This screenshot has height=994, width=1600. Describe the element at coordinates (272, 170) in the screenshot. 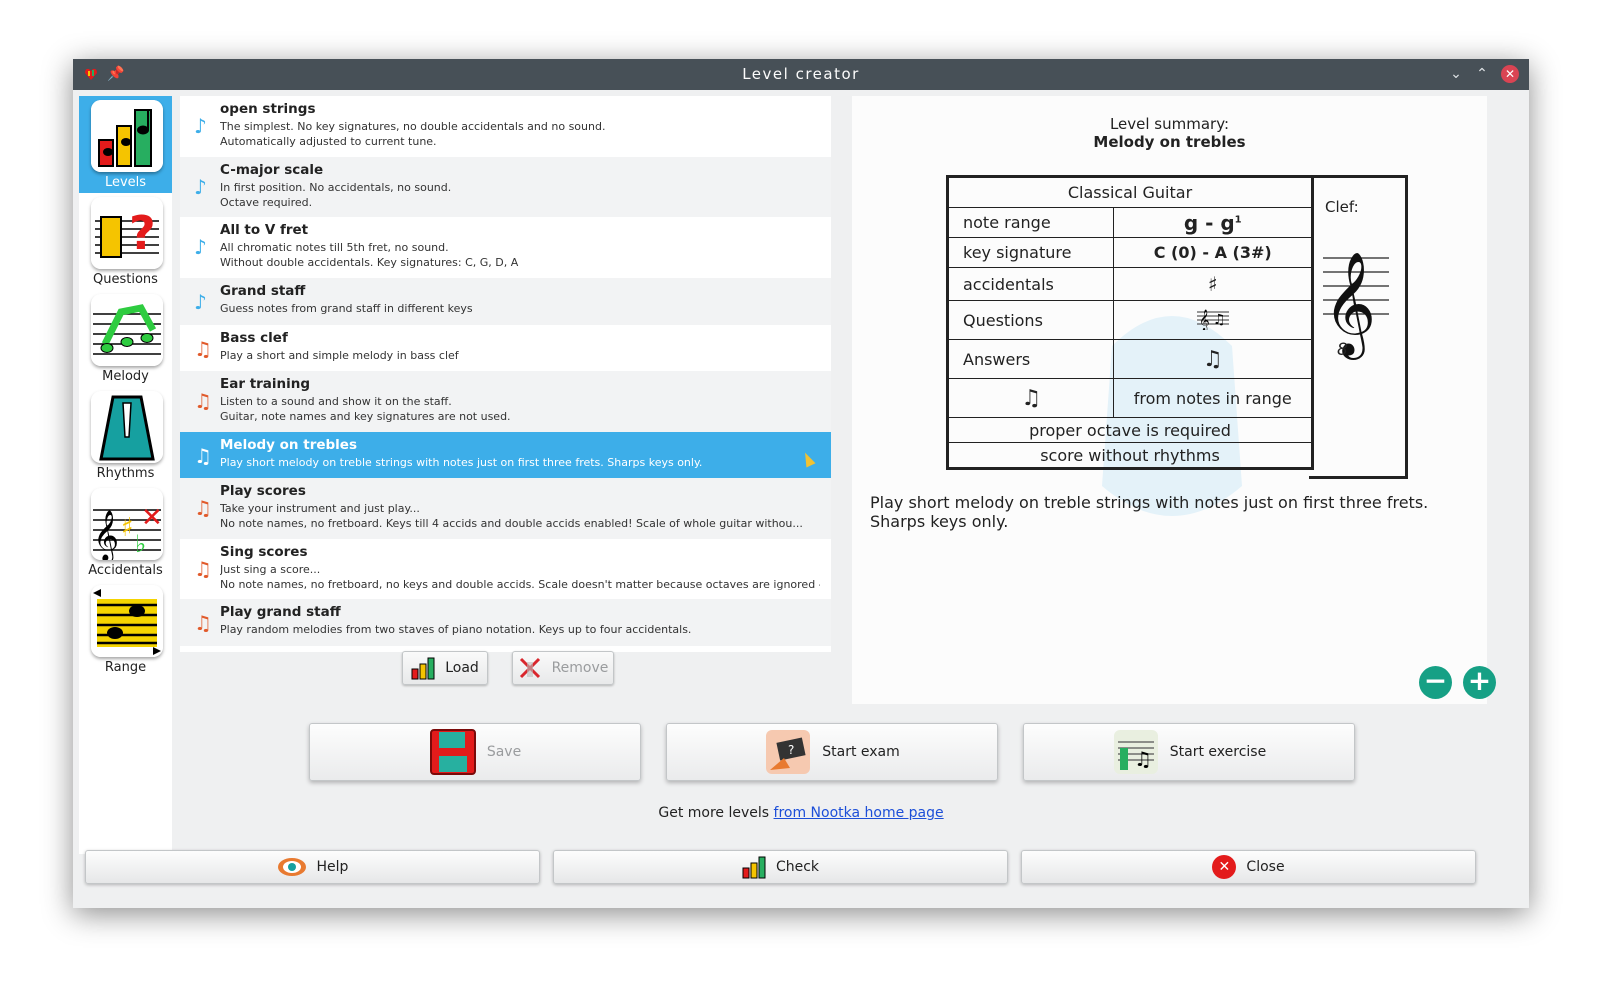

I see `level-name: C-major scale` at that location.